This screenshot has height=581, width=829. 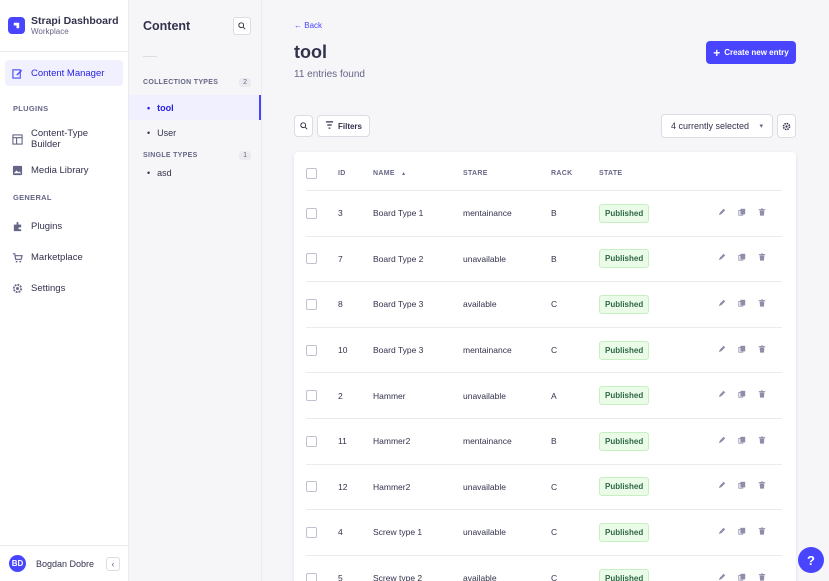 I want to click on nav-plugins: Plugins, so click(x=64, y=226).